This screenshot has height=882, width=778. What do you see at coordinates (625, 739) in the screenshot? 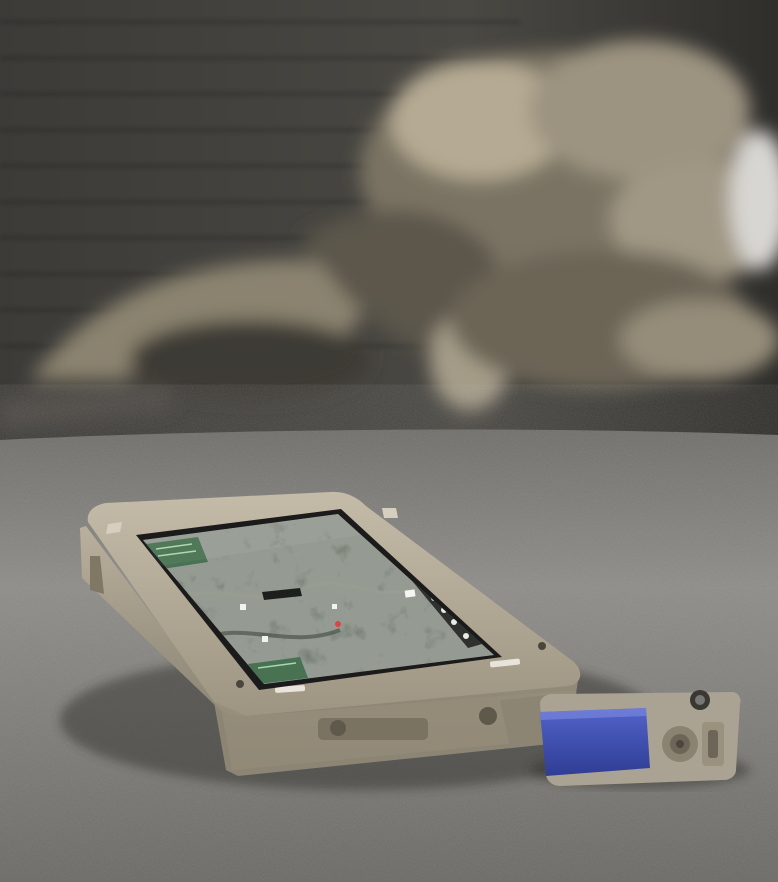
I see `usb-dongle` at bounding box center [625, 739].